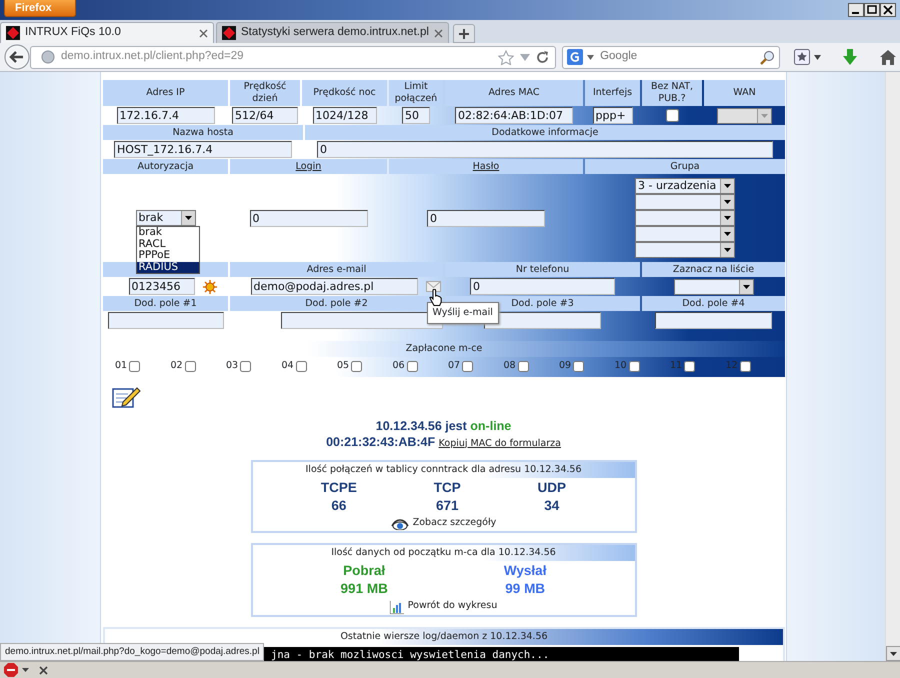  Describe the element at coordinates (713, 269) in the screenshot. I see `field-label: Zaznacz na liście` at that location.